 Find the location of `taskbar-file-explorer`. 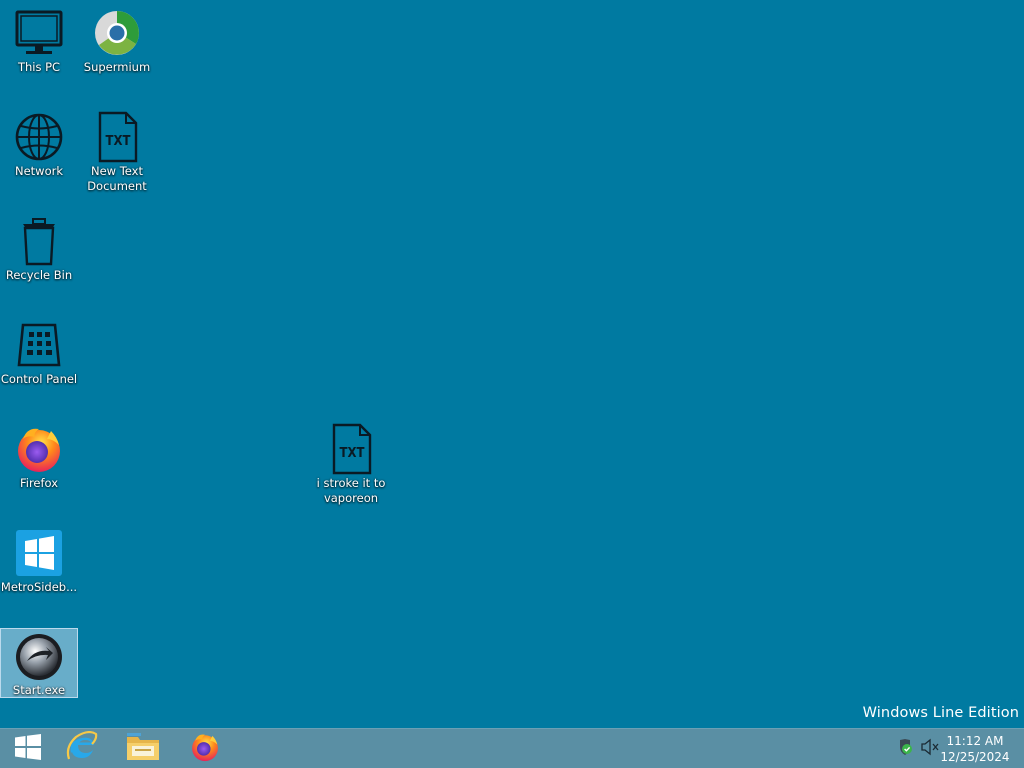

taskbar-file-explorer is located at coordinates (143, 748).